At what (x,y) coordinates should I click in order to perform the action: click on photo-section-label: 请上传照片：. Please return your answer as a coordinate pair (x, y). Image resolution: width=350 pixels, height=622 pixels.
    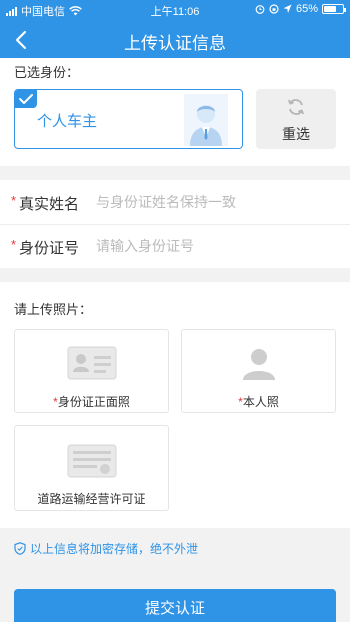
    Looking at the image, I should click on (53, 309).